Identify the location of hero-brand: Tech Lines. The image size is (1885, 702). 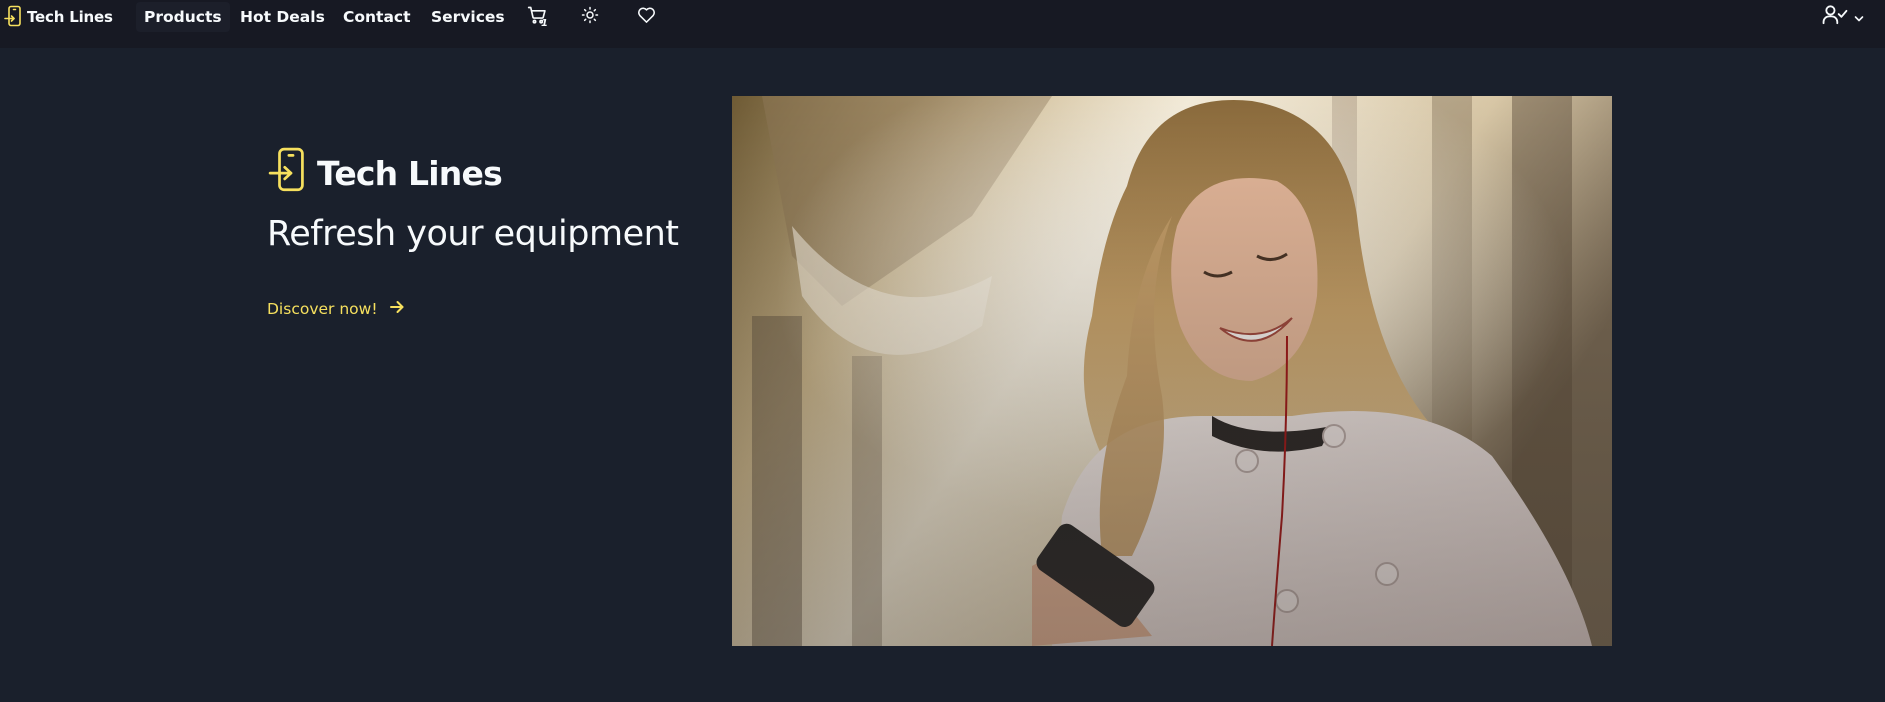
(385, 173).